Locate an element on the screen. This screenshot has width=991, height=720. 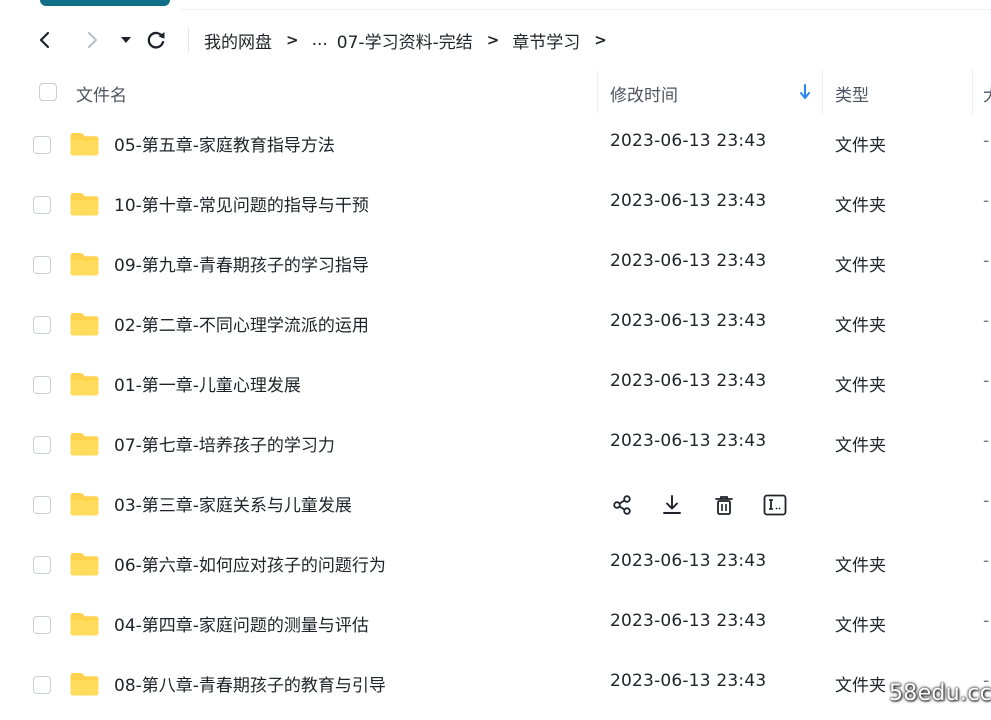
top-divider is located at coordinates (585, 9).